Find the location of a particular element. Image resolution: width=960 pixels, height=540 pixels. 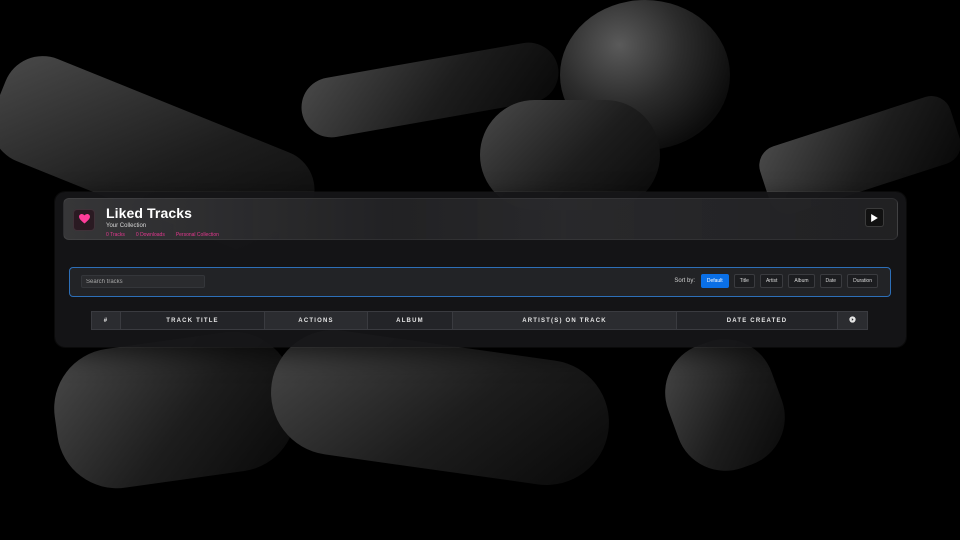

sort-date-button: Date is located at coordinates (831, 281).